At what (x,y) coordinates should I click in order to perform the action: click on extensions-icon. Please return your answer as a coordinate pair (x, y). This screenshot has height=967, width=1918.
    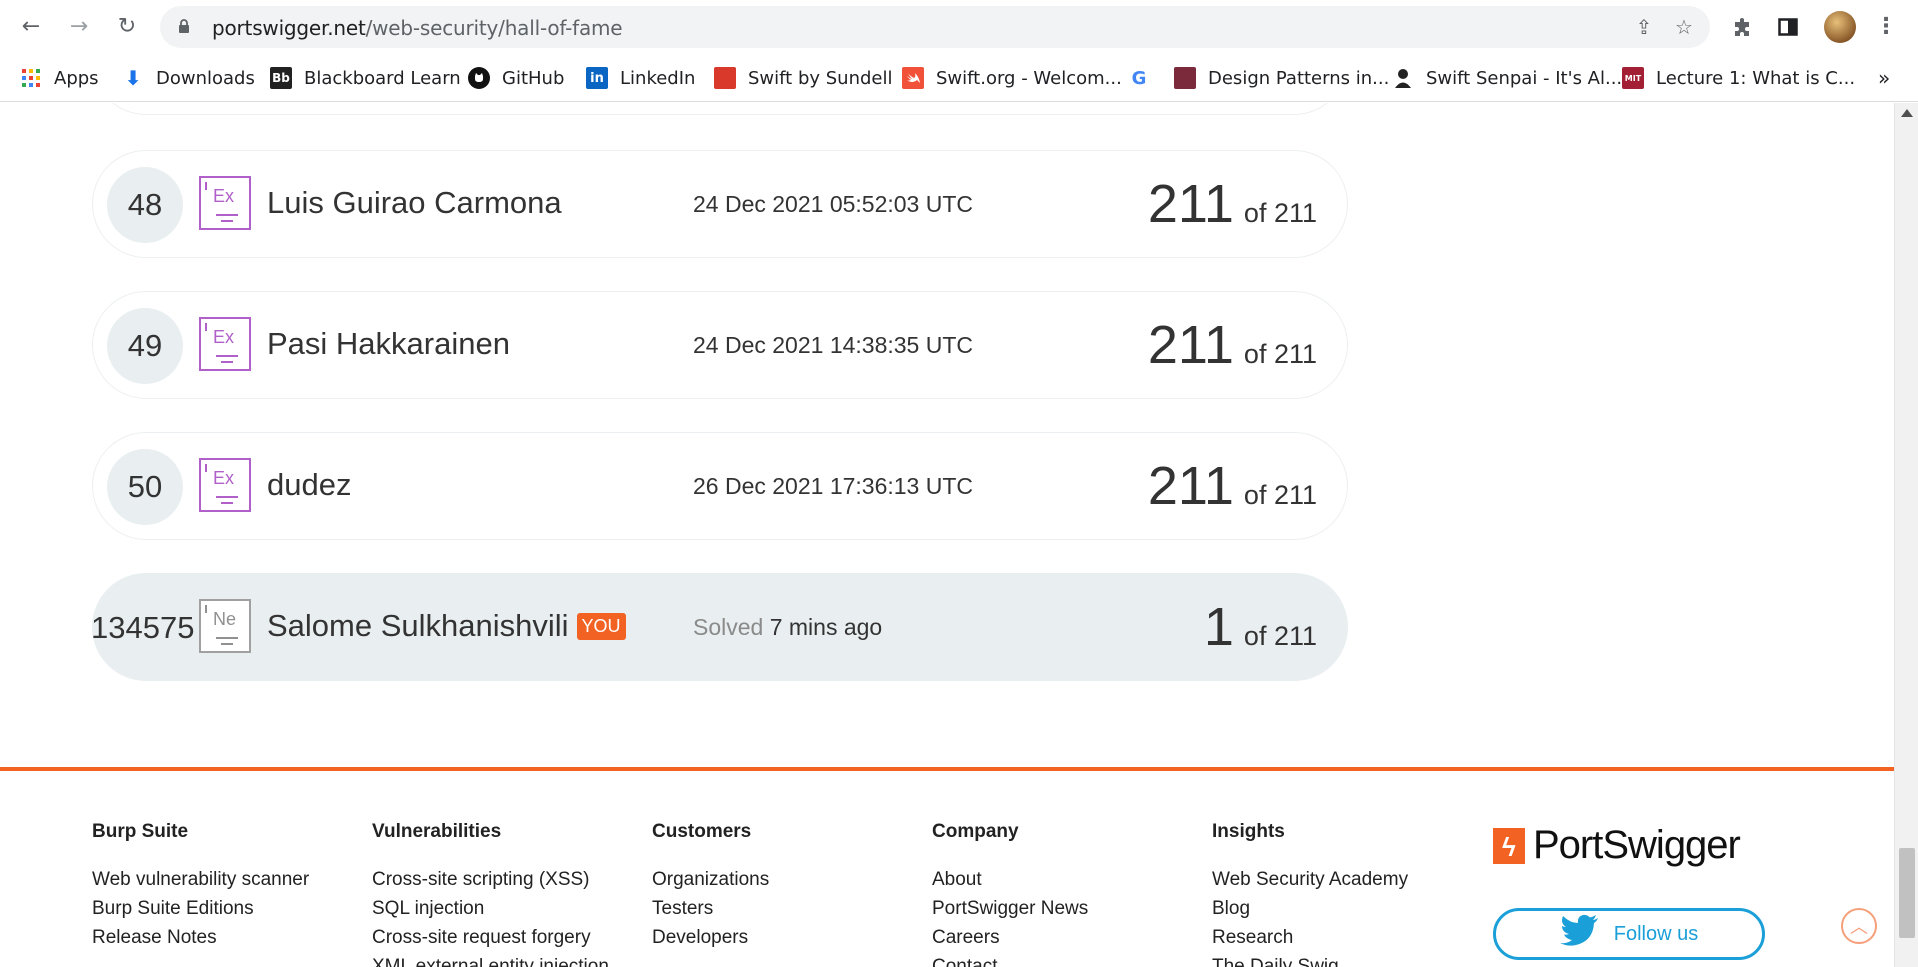
    Looking at the image, I should click on (1742, 27).